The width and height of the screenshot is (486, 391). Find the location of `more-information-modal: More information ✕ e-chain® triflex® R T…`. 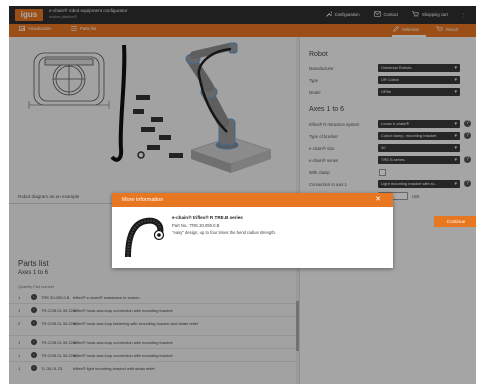

more-information-modal: More information ✕ e-chain® triflex® R T… is located at coordinates (252, 230).